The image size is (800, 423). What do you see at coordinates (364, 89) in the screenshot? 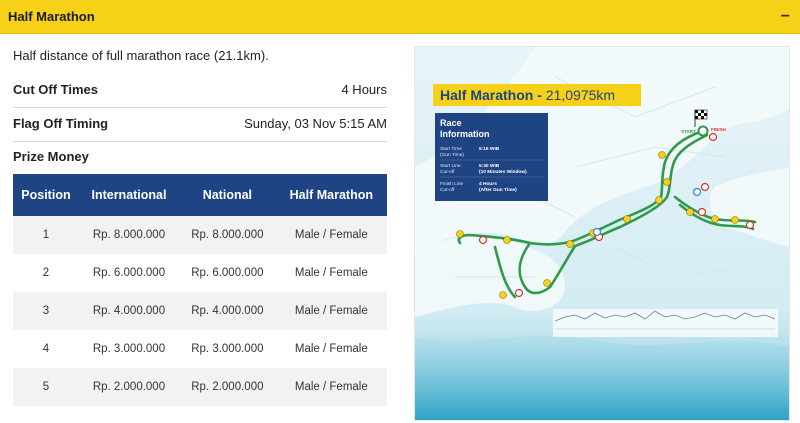
I see `cutoff-value: 4 Hours` at bounding box center [364, 89].